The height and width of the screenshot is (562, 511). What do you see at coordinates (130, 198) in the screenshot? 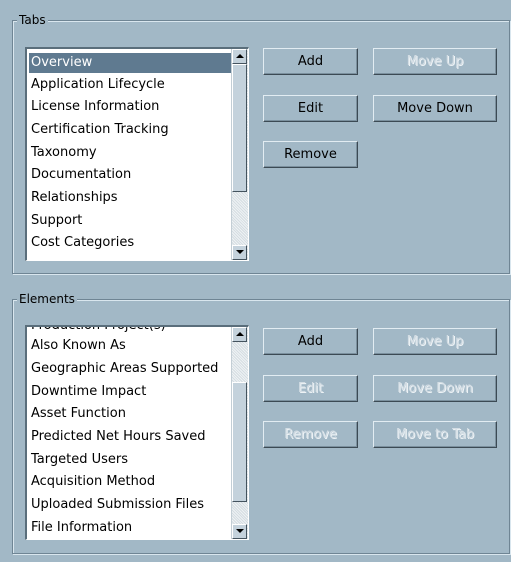
I see `tabs-list-item: Relationships` at bounding box center [130, 198].